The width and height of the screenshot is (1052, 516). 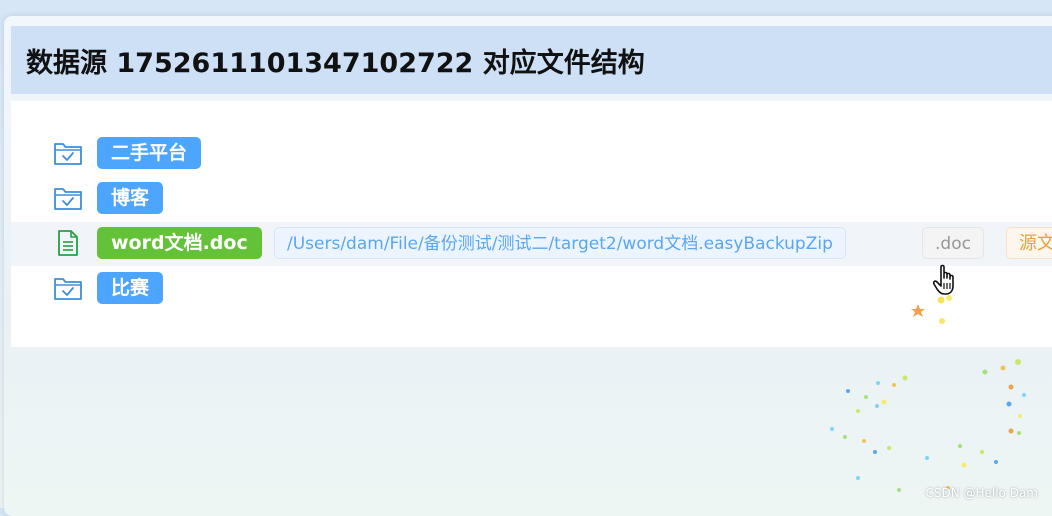 I want to click on file-name-tag: word文档.doc, so click(x=179, y=243).